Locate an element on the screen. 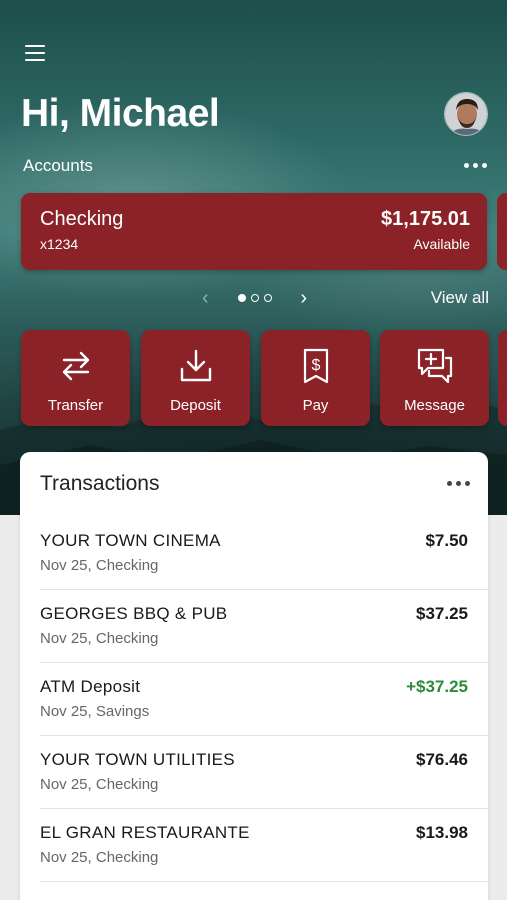  transaction-amount: $13.98 is located at coordinates (442, 832).